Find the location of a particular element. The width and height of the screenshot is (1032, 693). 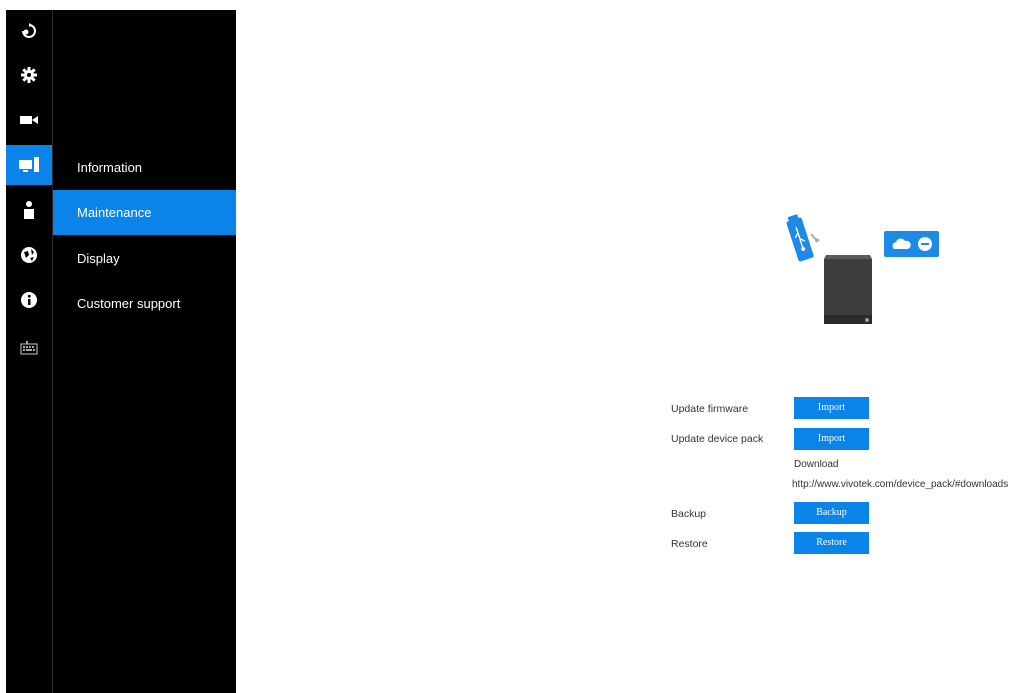

menu-item-display: Display is located at coordinates (144, 258).